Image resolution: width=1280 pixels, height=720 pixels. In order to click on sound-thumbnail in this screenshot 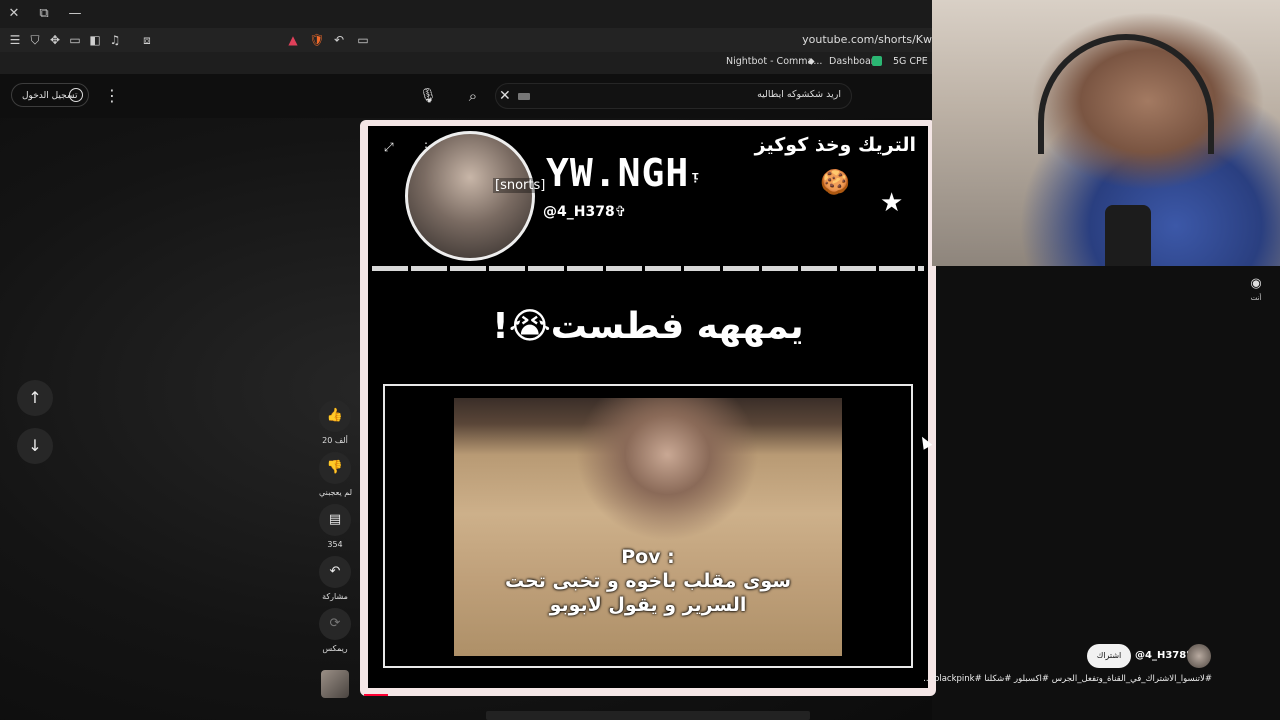, I will do `click(335, 684)`.